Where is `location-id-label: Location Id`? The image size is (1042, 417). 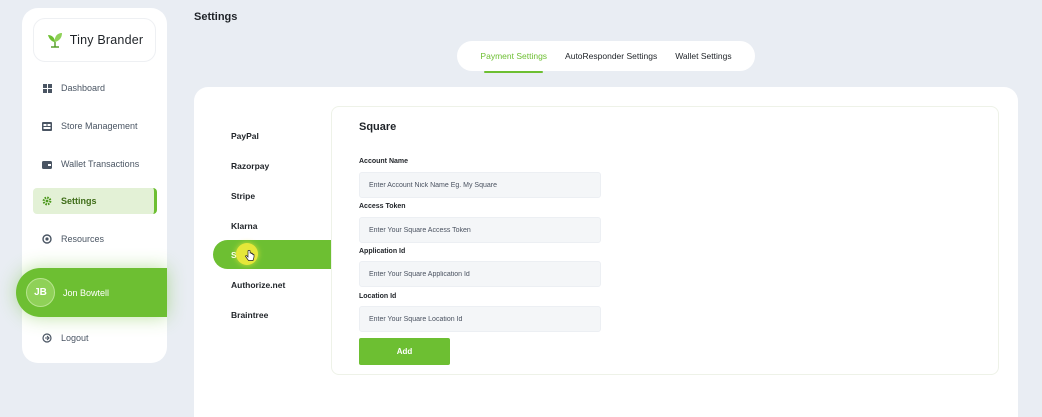 location-id-label: Location Id is located at coordinates (378, 296).